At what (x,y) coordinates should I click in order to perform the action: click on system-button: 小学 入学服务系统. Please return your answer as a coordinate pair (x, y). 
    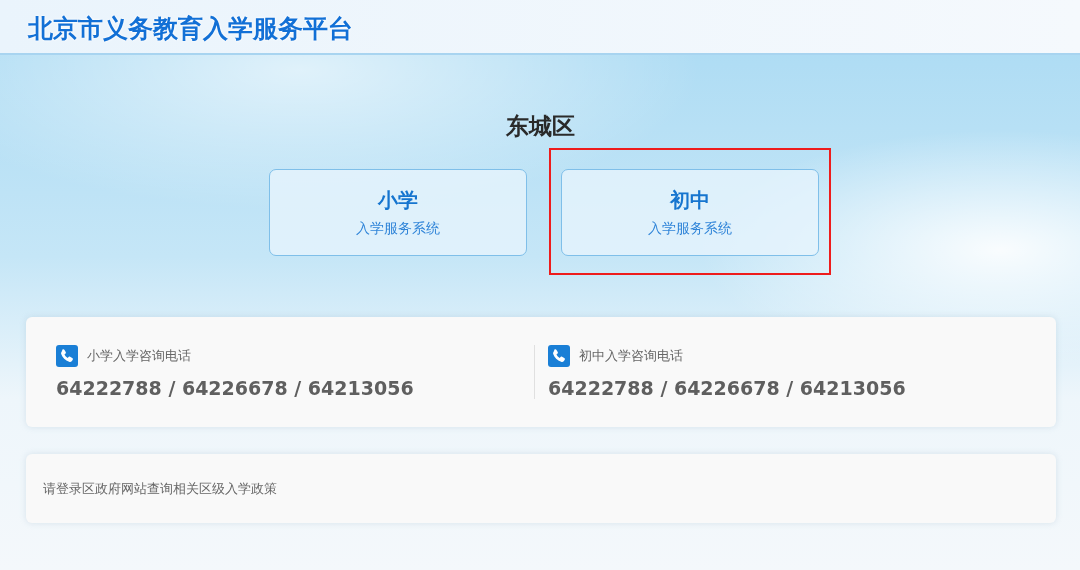
    Looking at the image, I should click on (398, 212).